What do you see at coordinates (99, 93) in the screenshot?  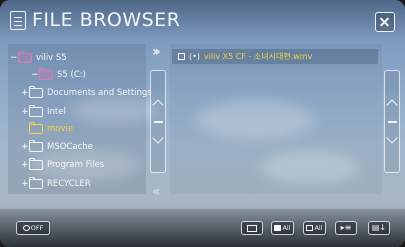 I see `tree-item-label: Documents and Settings` at bounding box center [99, 93].